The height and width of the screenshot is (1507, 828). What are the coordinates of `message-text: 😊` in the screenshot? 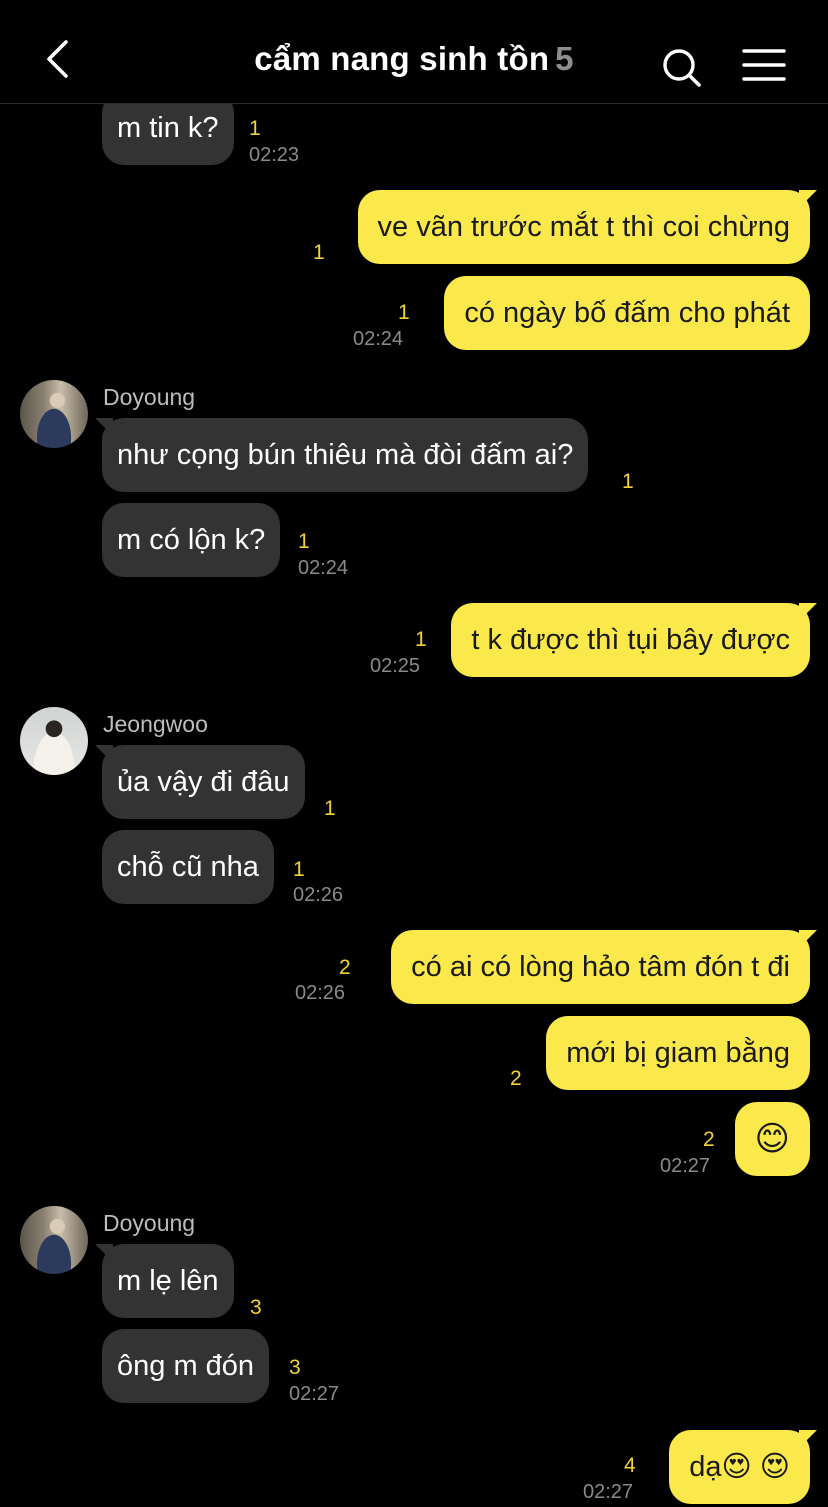 It's located at (772, 1139).